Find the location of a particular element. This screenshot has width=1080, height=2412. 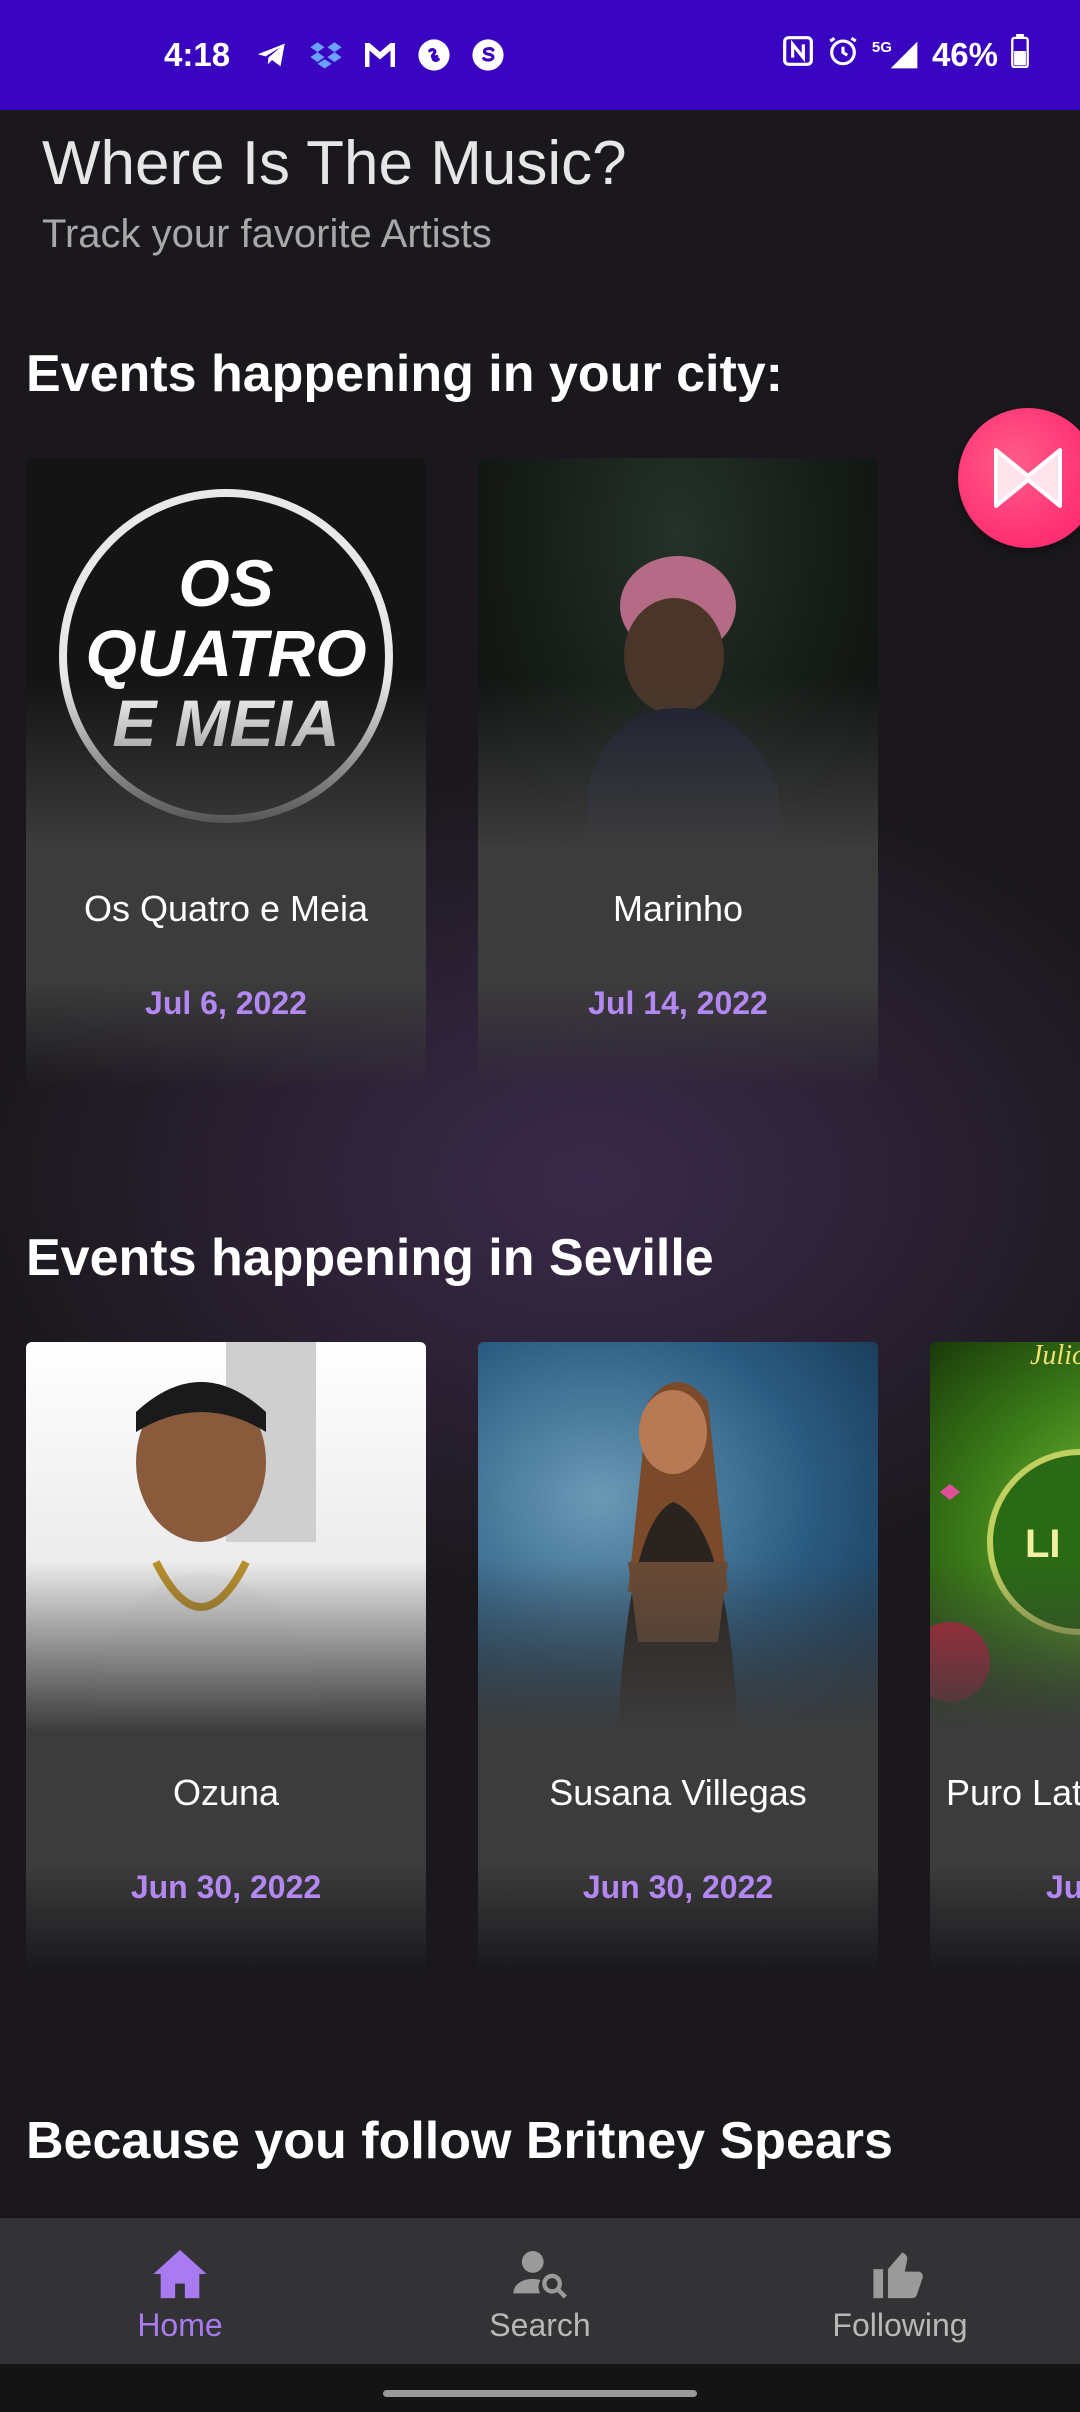

musixmatch-icon is located at coordinates (1028, 478).